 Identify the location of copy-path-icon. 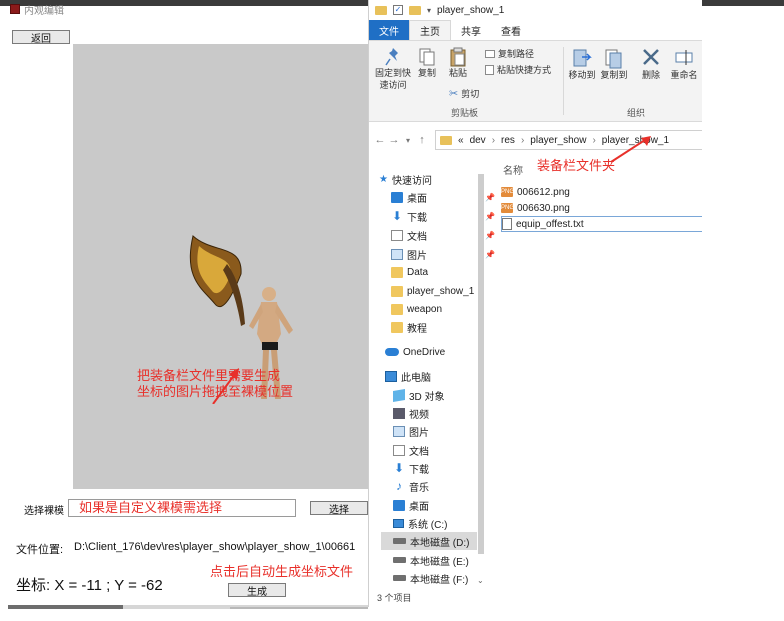
(490, 53).